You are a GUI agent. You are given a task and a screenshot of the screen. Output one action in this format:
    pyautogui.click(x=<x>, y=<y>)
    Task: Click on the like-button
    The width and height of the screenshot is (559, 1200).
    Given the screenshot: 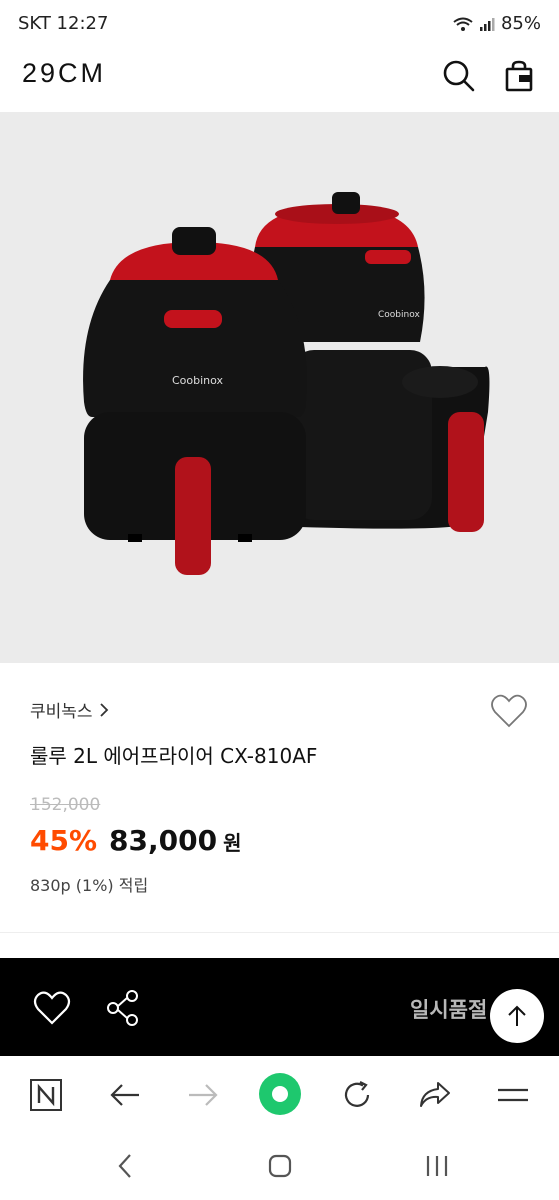 What is the action you would take?
    pyautogui.click(x=509, y=711)
    